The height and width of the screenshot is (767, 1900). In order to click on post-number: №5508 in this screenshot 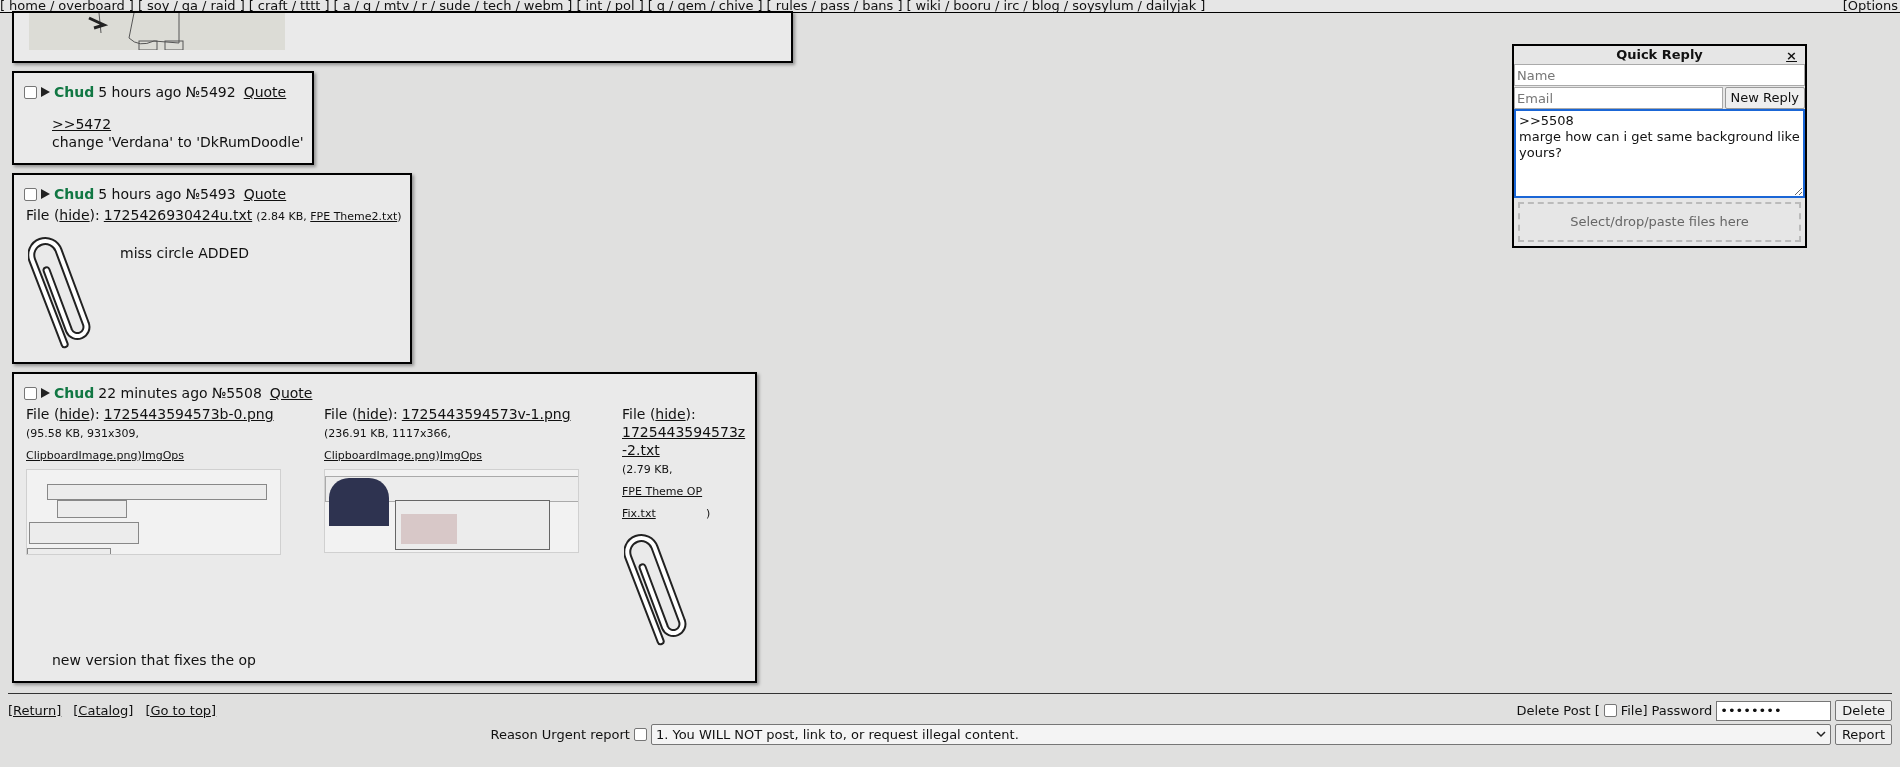, I will do `click(236, 393)`.